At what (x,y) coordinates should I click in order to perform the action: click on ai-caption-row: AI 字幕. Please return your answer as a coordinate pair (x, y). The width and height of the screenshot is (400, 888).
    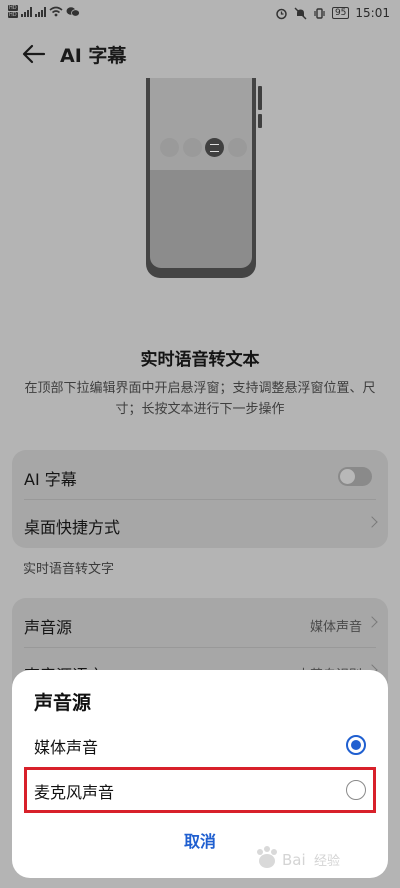
    Looking at the image, I should click on (200, 476).